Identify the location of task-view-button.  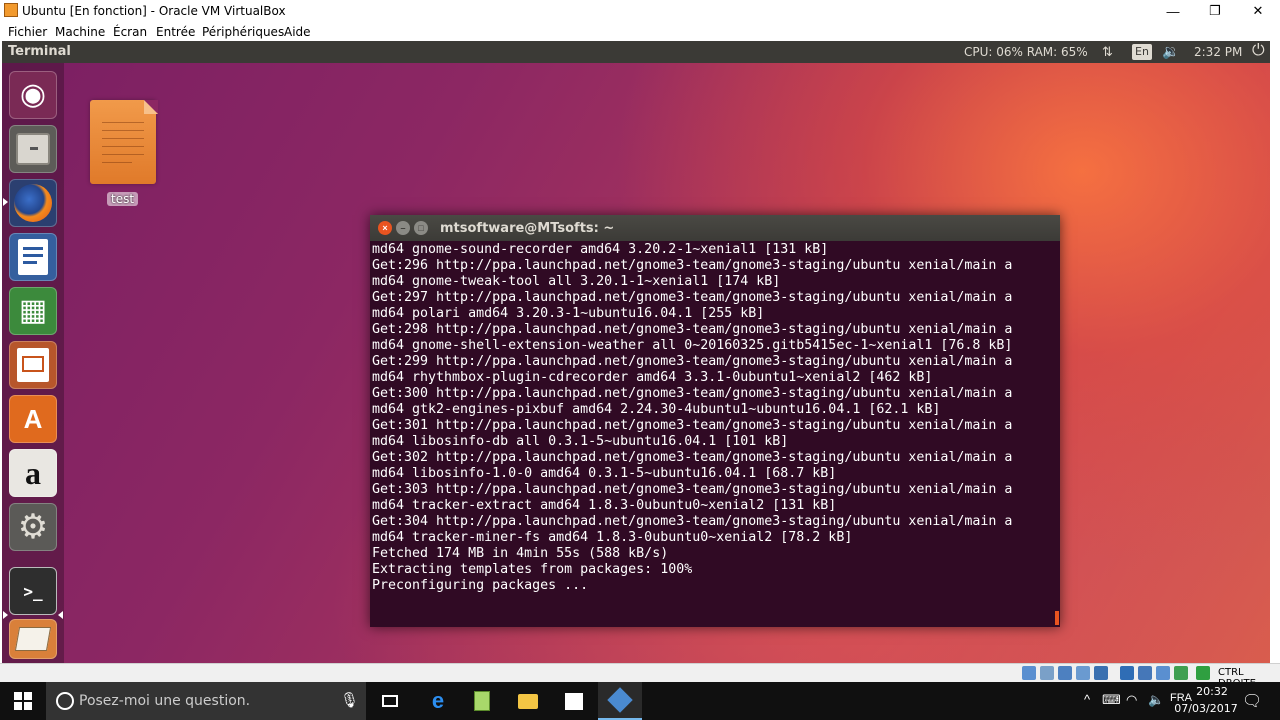
(390, 701).